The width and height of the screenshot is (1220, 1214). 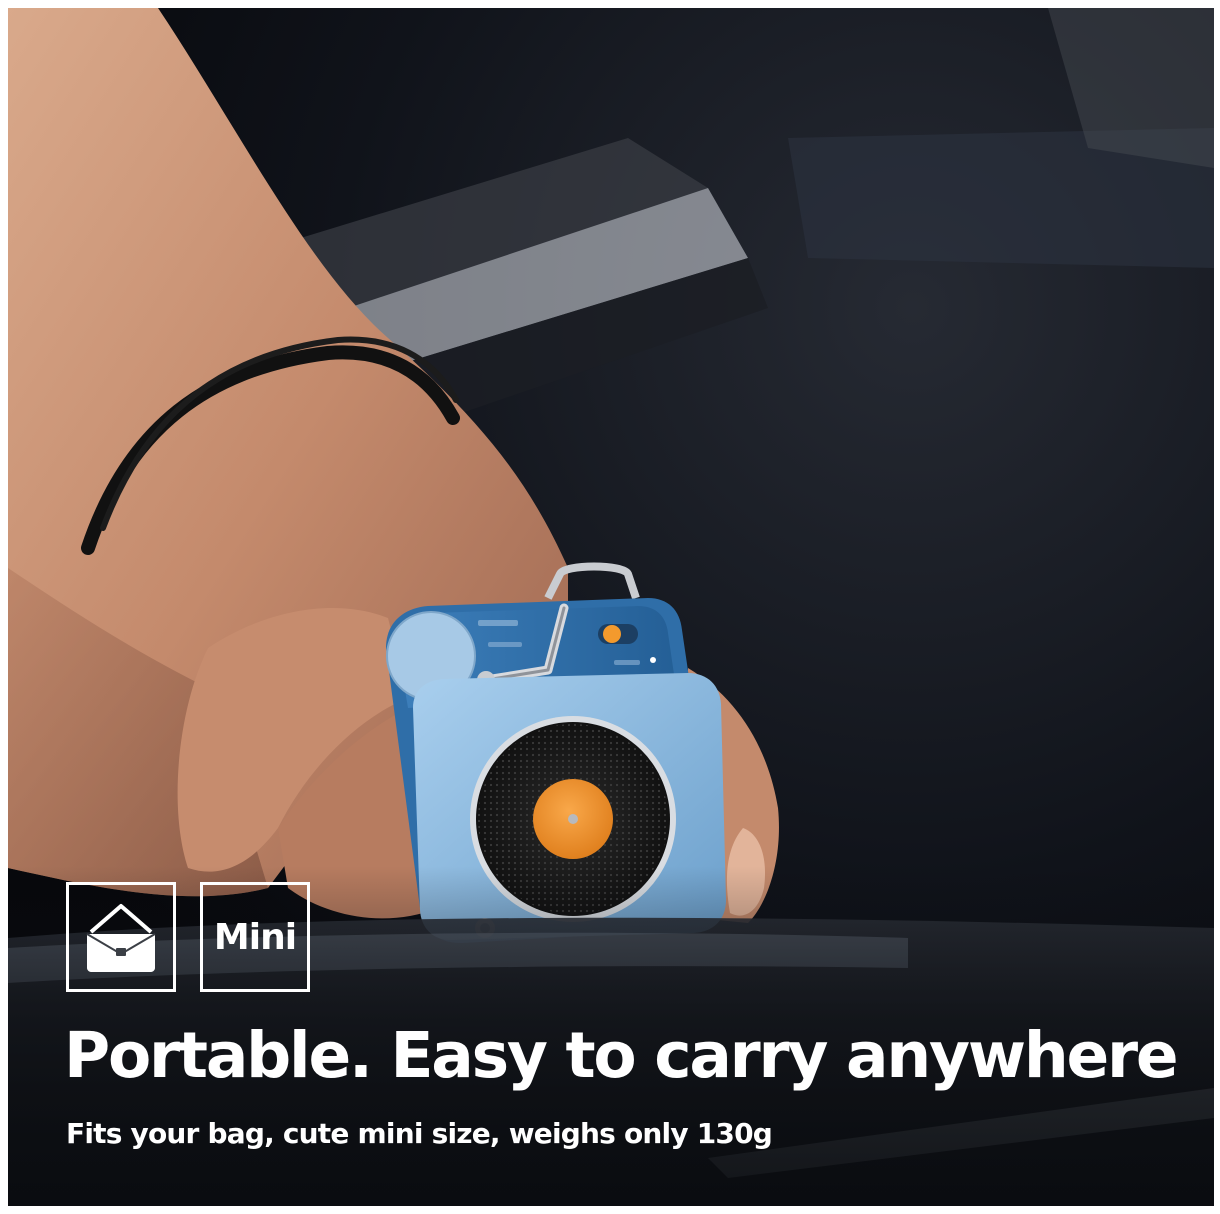 I want to click on portable-badge, so click(x=121, y=937).